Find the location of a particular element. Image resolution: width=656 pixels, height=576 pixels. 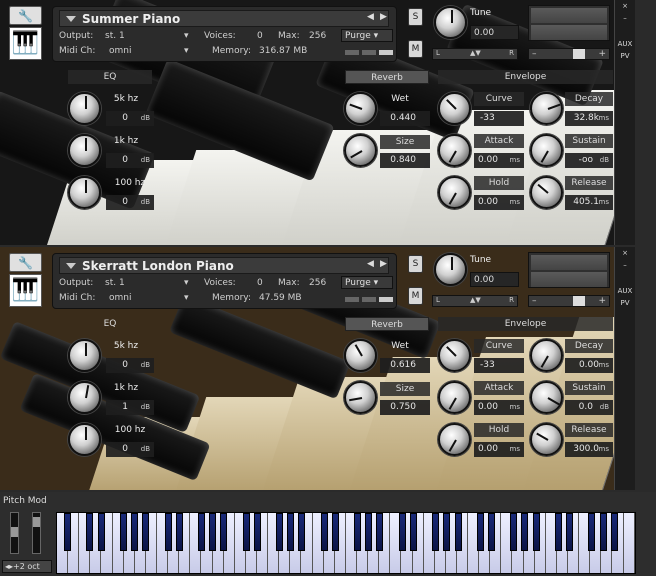

octave-shift-control: ◂▸+2 oct is located at coordinates (27, 566).